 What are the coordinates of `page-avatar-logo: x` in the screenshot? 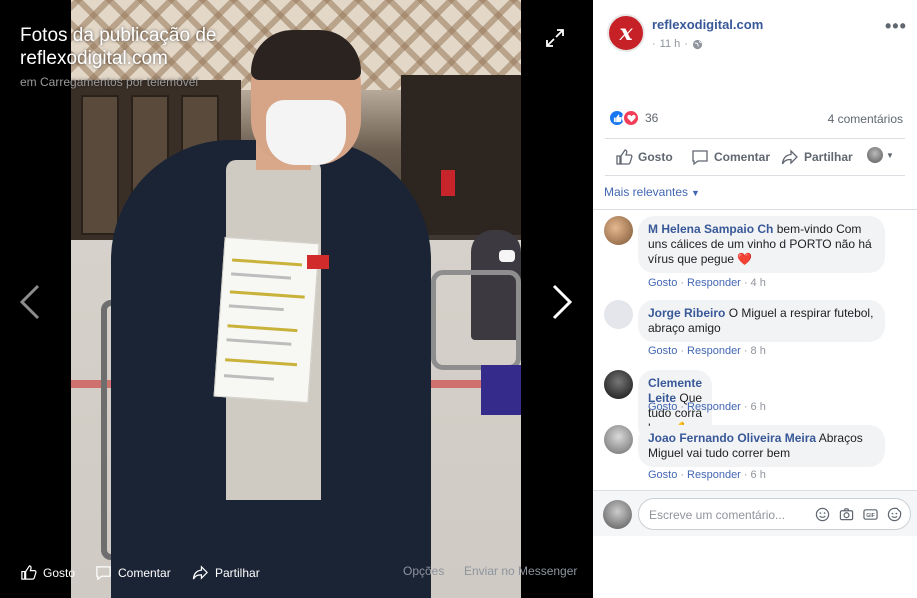 It's located at (626, 33).